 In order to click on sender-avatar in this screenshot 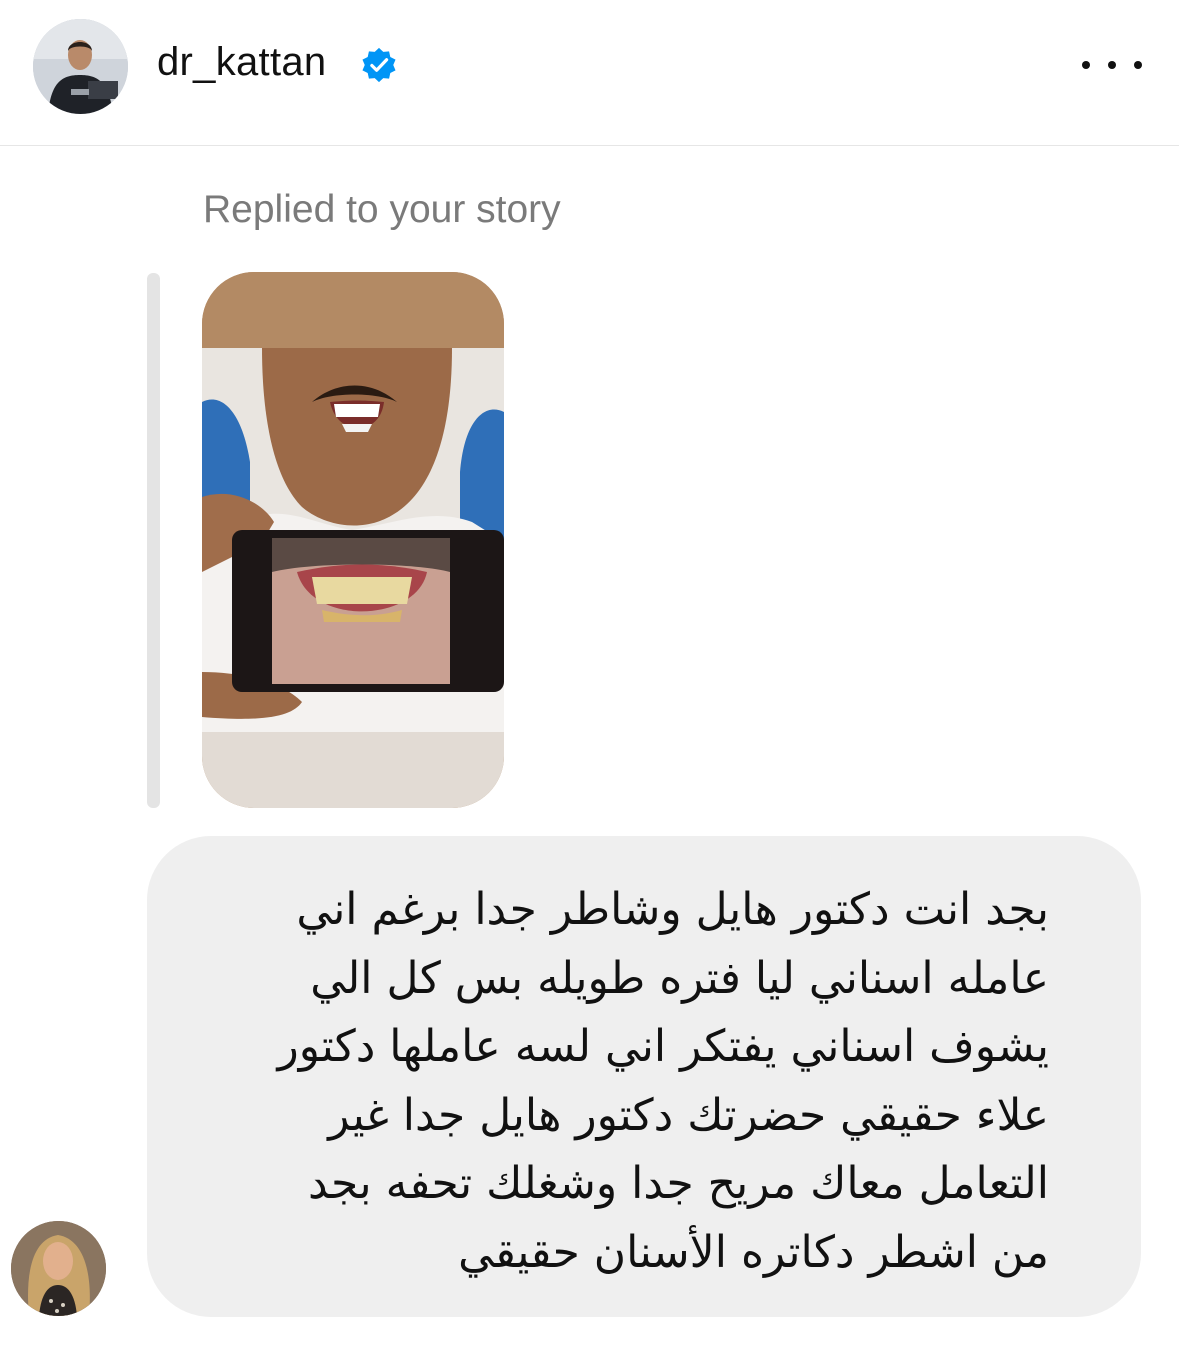, I will do `click(58, 1268)`.